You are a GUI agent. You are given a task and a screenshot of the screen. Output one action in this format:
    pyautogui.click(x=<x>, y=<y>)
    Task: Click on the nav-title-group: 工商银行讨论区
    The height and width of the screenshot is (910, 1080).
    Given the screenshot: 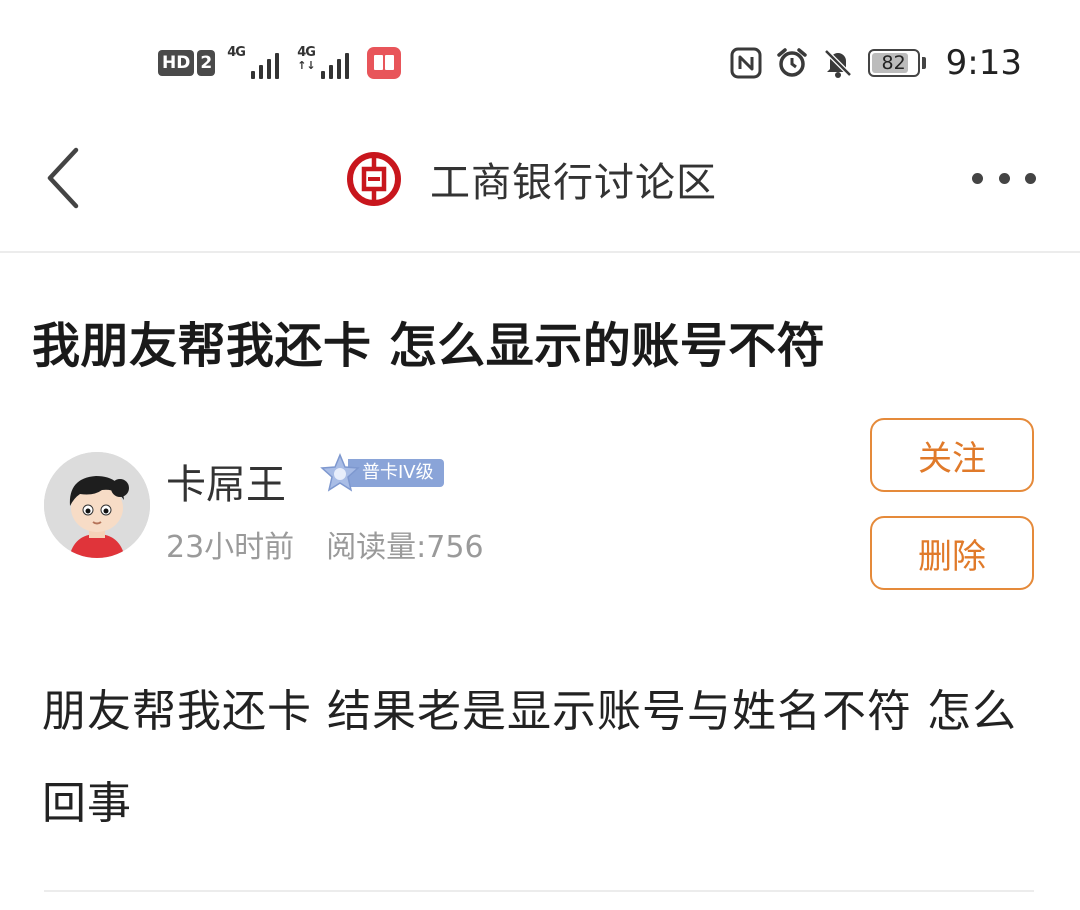 What is the action you would take?
    pyautogui.click(x=531, y=179)
    